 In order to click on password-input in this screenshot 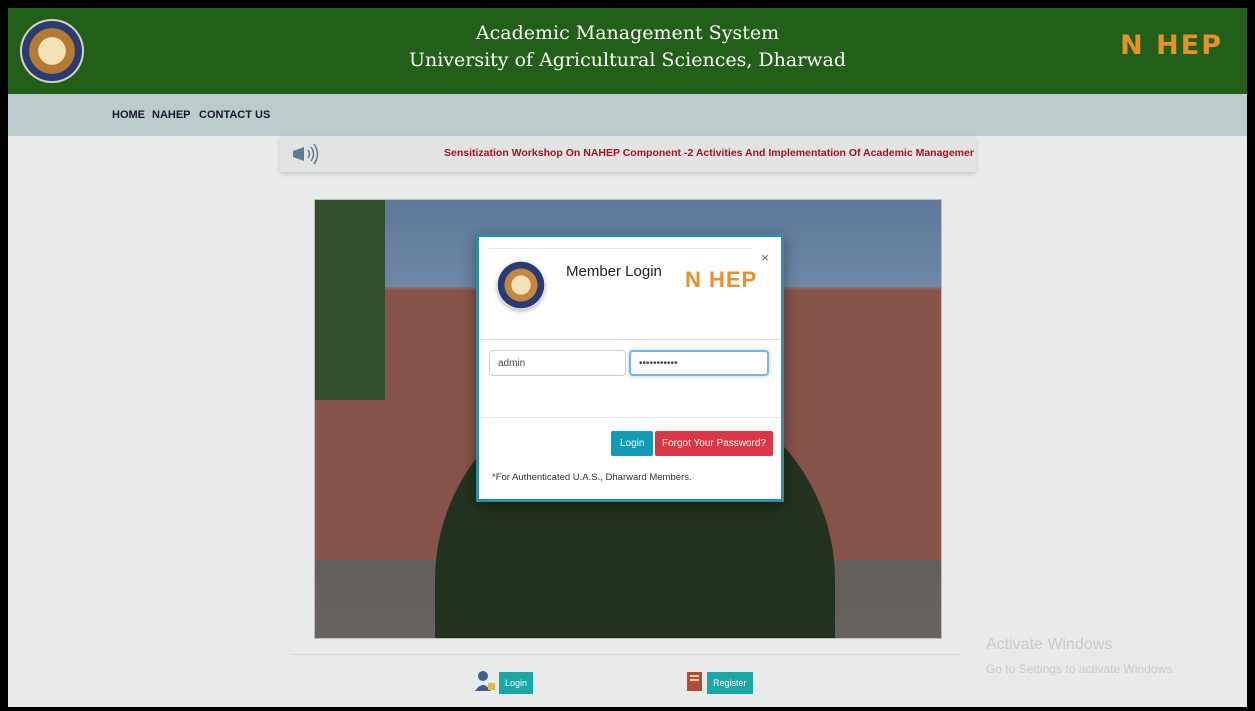, I will do `click(699, 363)`.